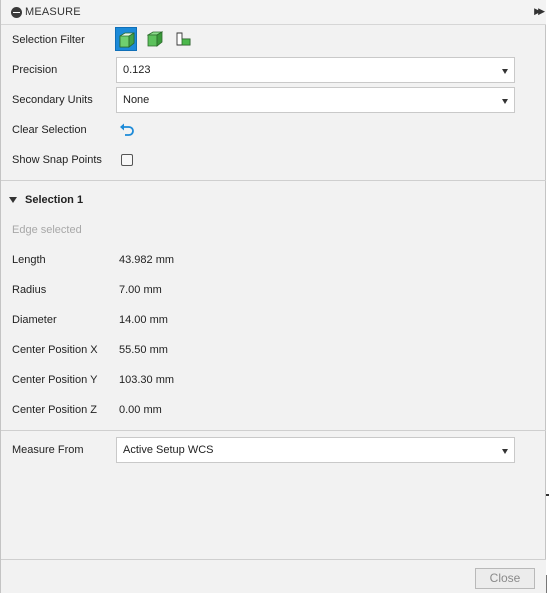  Describe the element at coordinates (273, 380) in the screenshot. I see `measure-row-center-y: Center Position Y 103.30 mm` at that location.